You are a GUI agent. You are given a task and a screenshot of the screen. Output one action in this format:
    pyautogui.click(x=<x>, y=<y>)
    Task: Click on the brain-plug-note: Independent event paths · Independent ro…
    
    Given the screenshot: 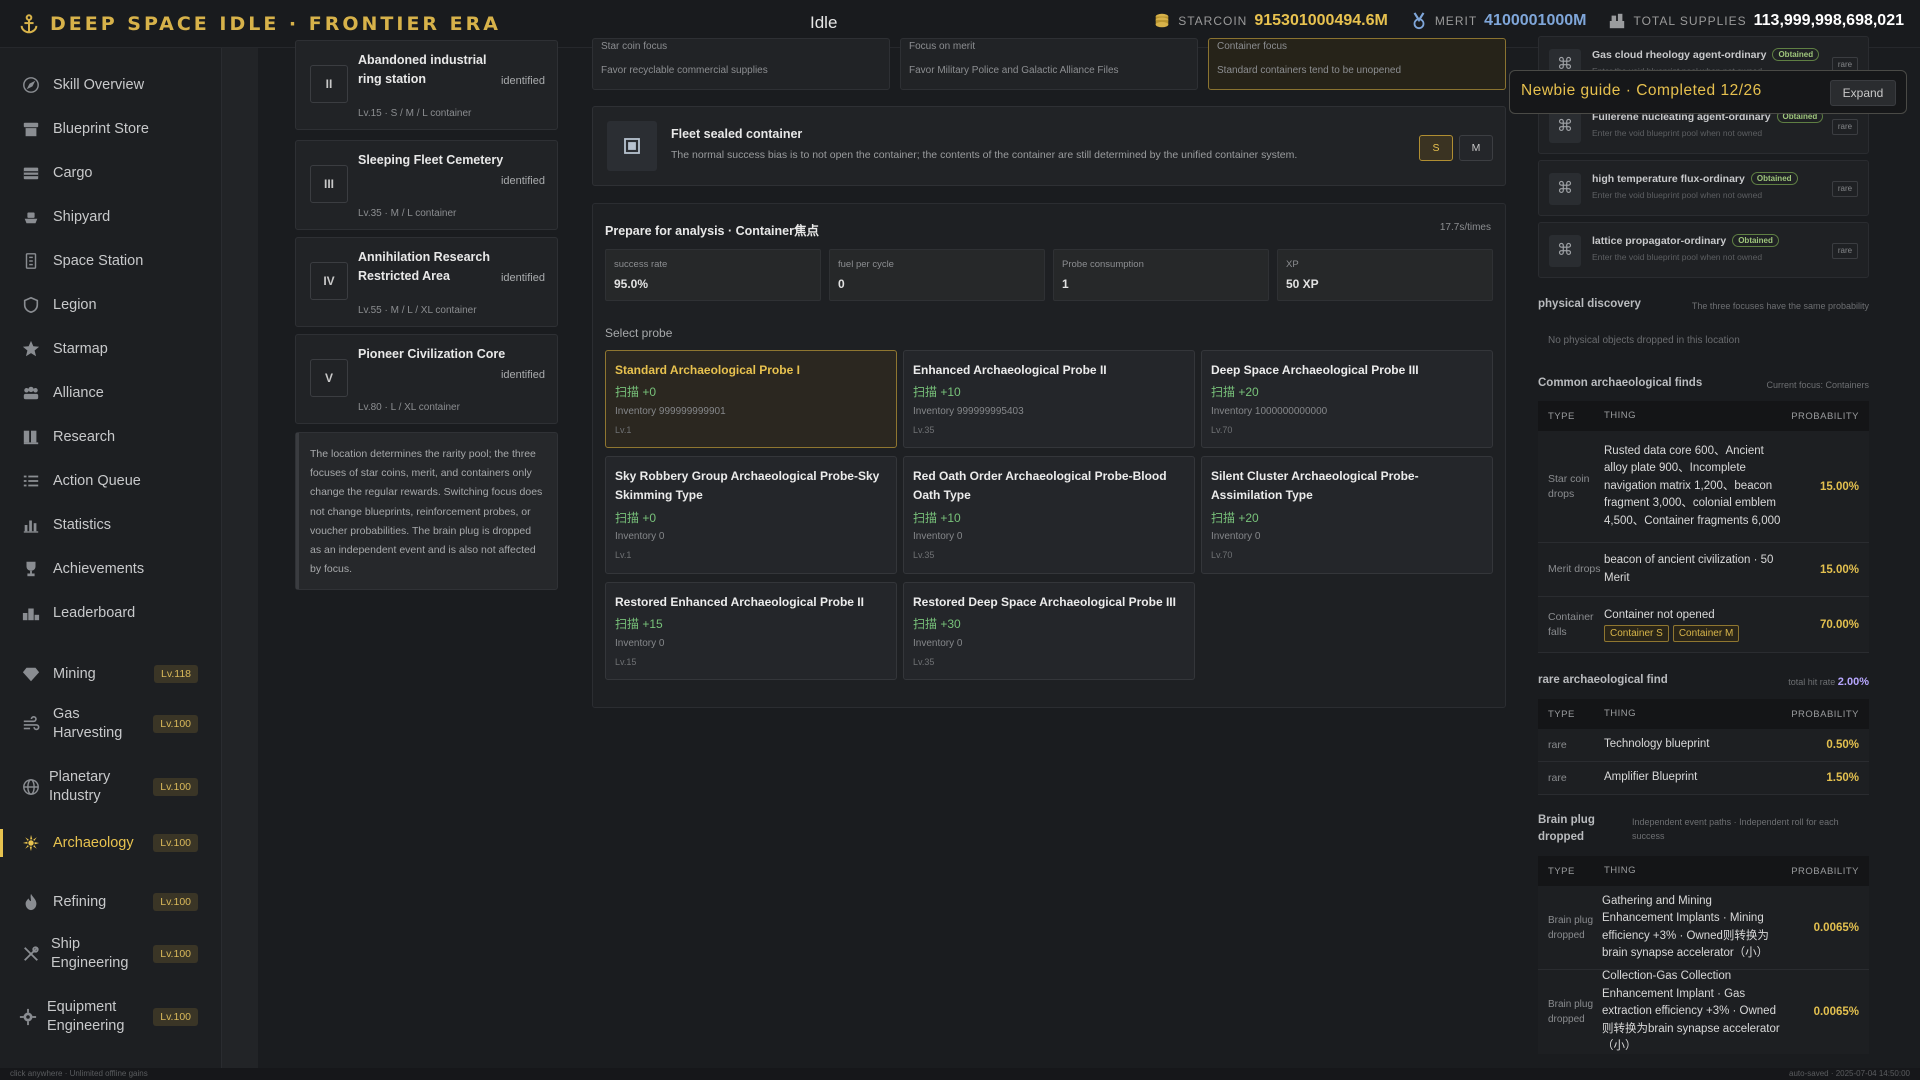 What is the action you would take?
    pyautogui.click(x=1735, y=829)
    